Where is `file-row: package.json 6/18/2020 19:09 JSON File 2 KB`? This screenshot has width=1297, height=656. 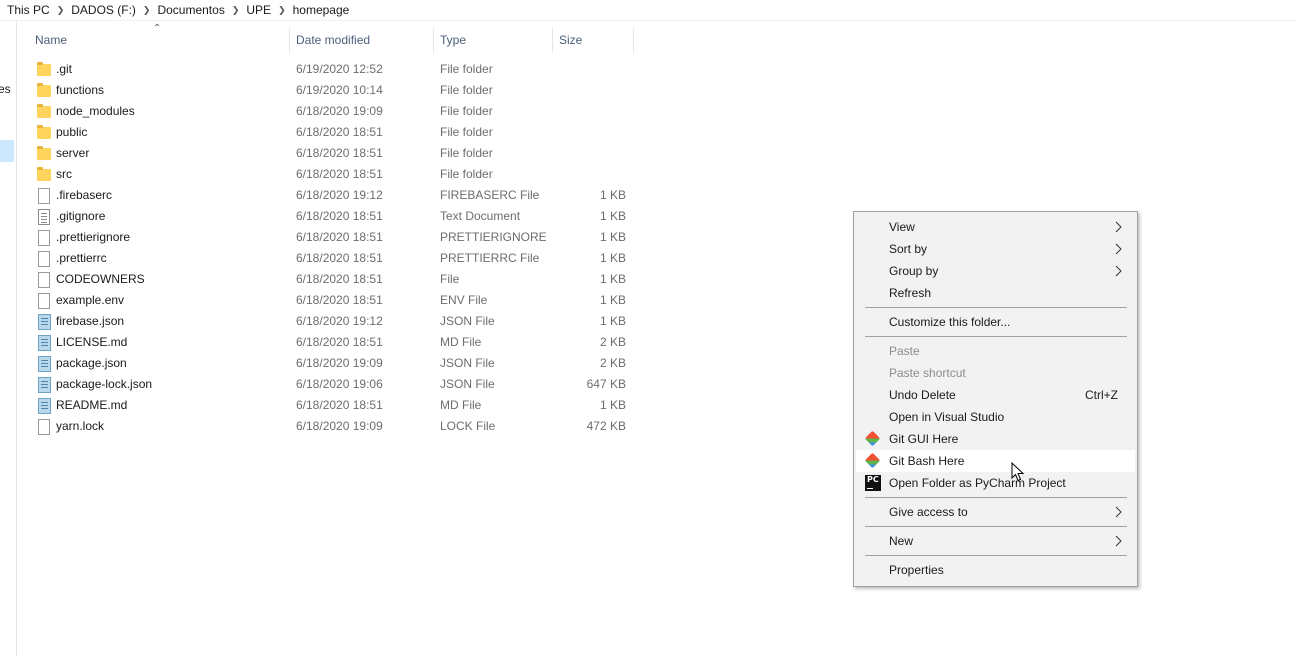 file-row: package.json 6/18/2020 19:09 JSON File 2 KB is located at coordinates (333, 363).